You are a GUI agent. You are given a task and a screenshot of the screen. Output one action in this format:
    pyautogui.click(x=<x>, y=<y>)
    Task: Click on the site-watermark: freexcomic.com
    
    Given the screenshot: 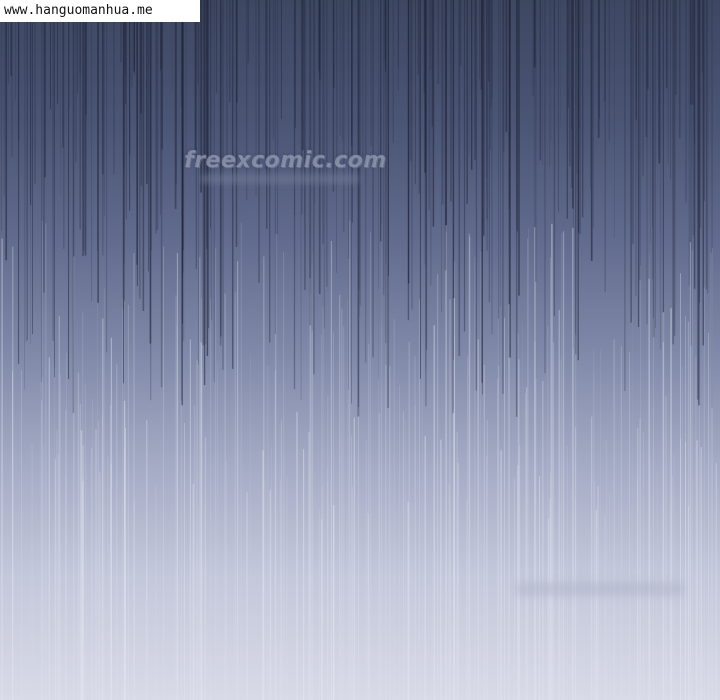 What is the action you would take?
    pyautogui.click(x=285, y=160)
    